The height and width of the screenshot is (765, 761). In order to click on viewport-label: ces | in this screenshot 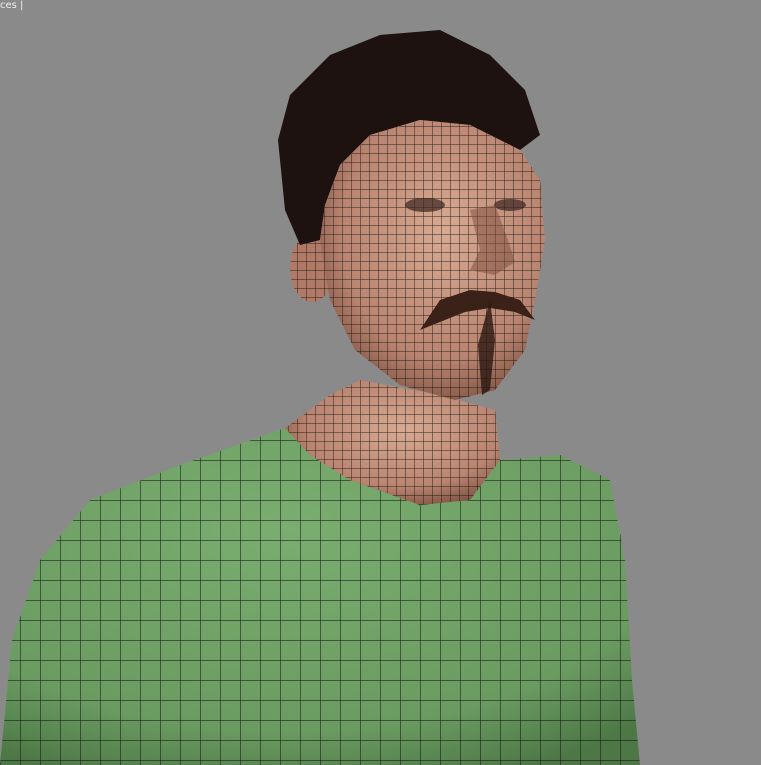, I will do `click(13, 6)`.